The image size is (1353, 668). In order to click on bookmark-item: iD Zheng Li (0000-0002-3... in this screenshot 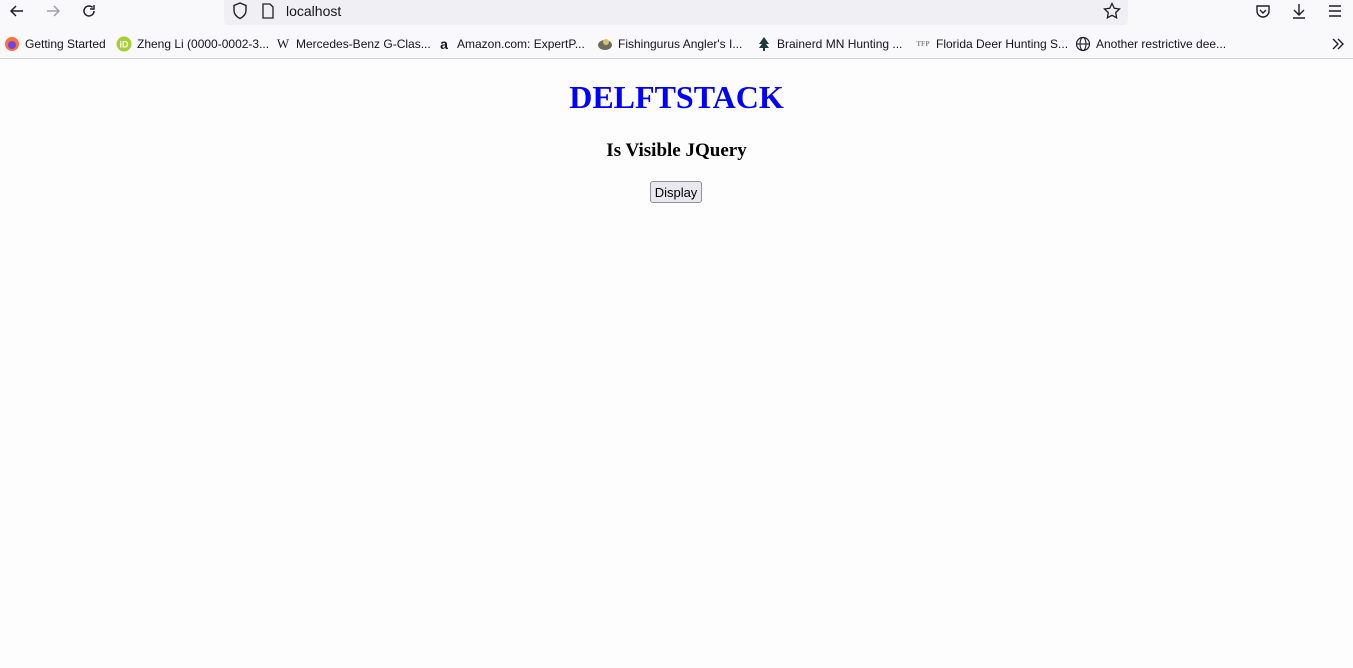, I will do `click(192, 44)`.